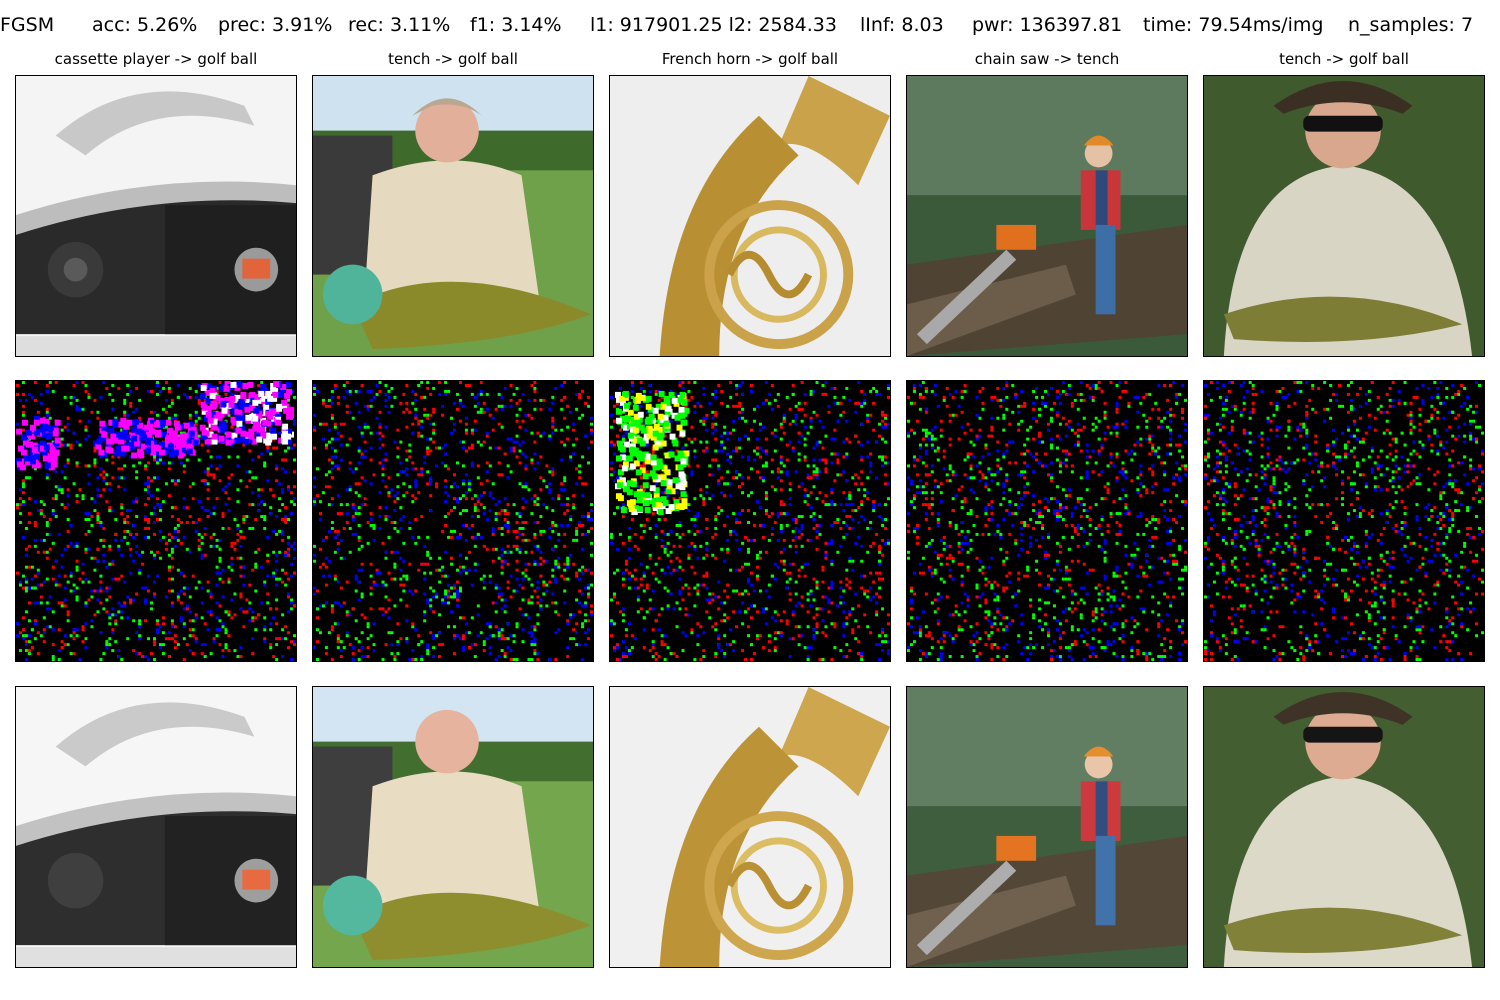 This screenshot has width=1500, height=1000. Describe the element at coordinates (27, 25) in the screenshot. I see `method-label: FGSM` at that location.